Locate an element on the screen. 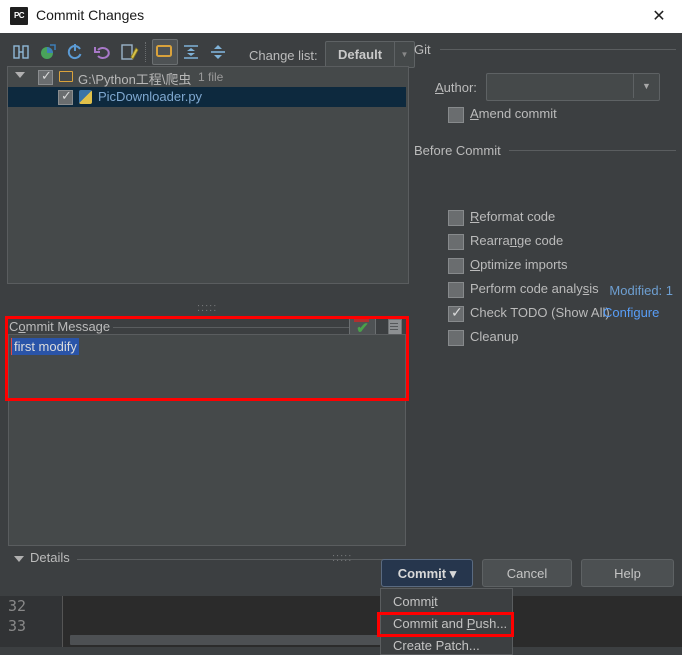 Image resolution: width=682 pixels, height=655 pixels. file-checkbox: ✓ is located at coordinates (65, 96).